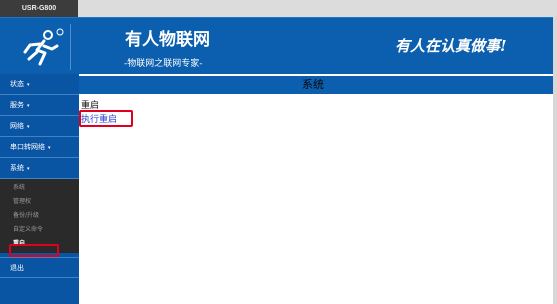  Describe the element at coordinates (39, 230) in the screenshot. I see `submenu-item-custom-command: 自定义命令` at that location.